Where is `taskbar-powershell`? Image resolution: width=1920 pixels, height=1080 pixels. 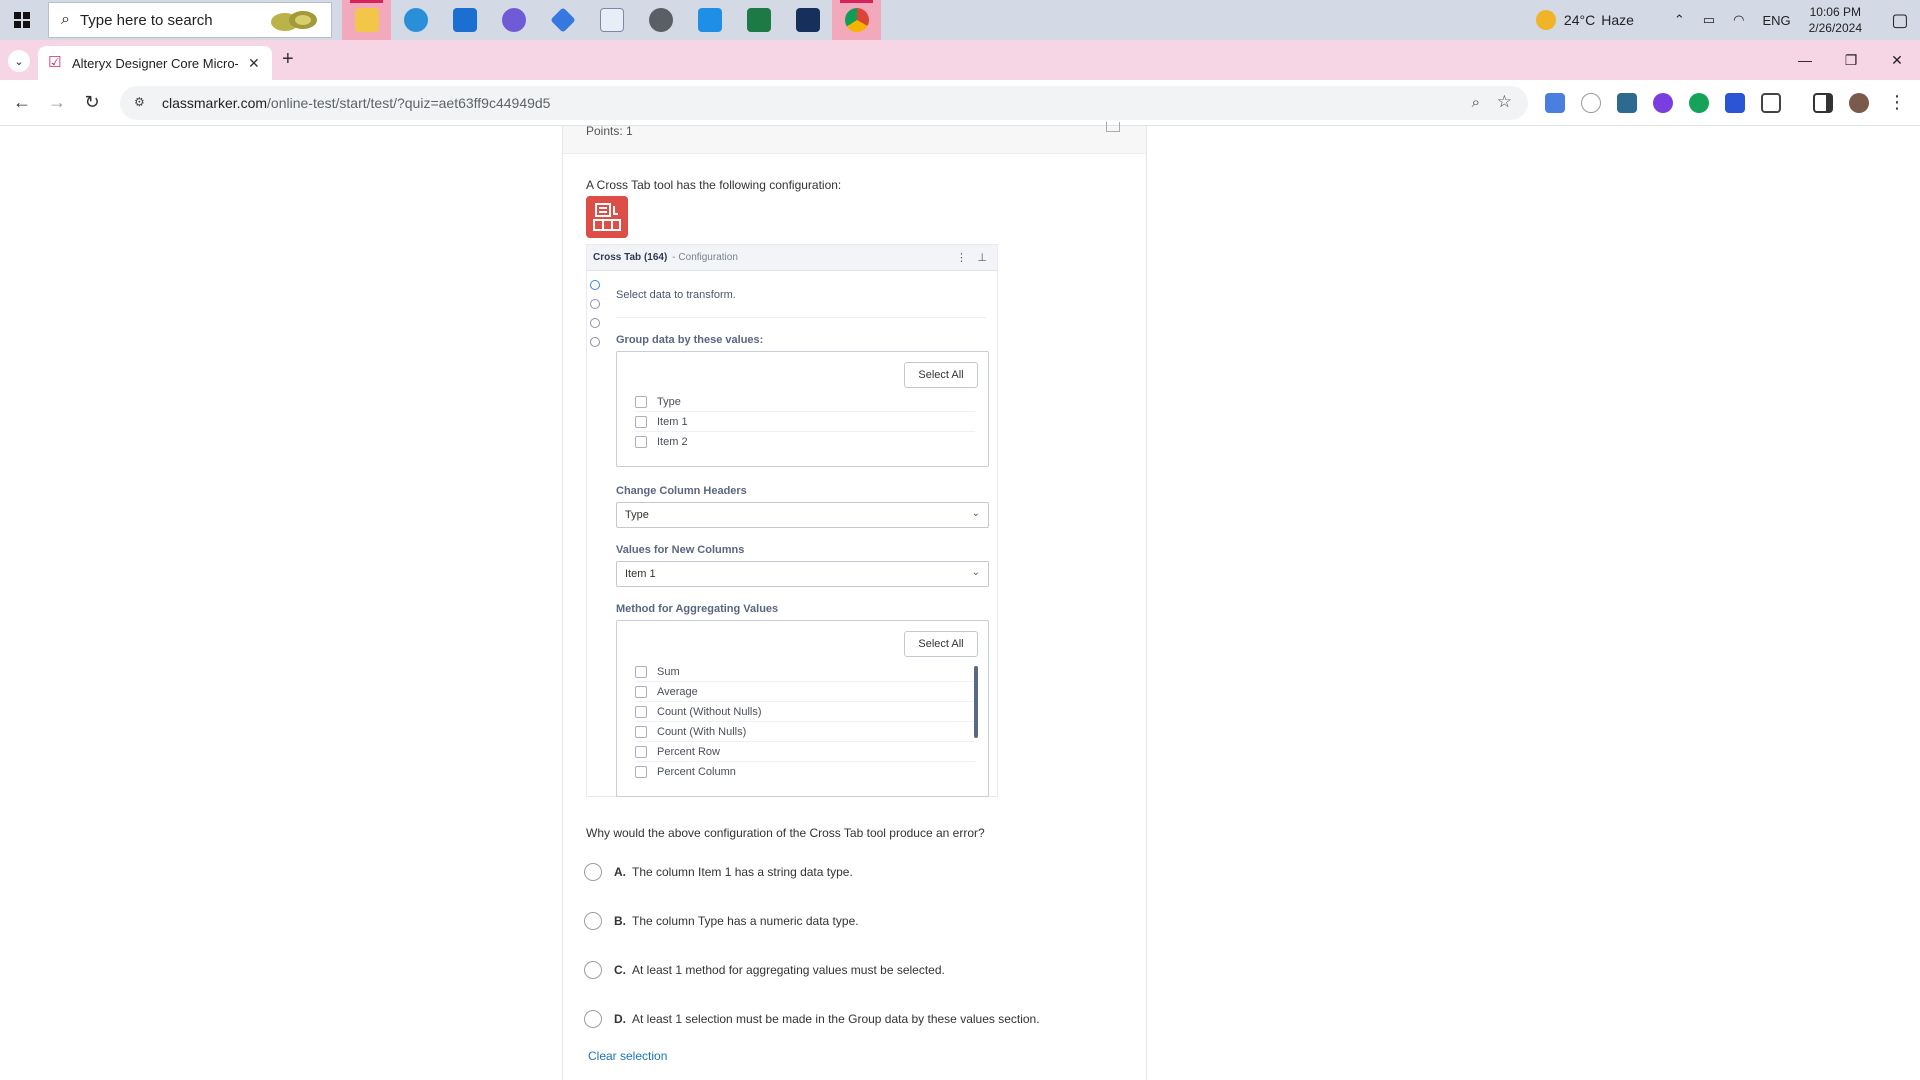 taskbar-powershell is located at coordinates (807, 20).